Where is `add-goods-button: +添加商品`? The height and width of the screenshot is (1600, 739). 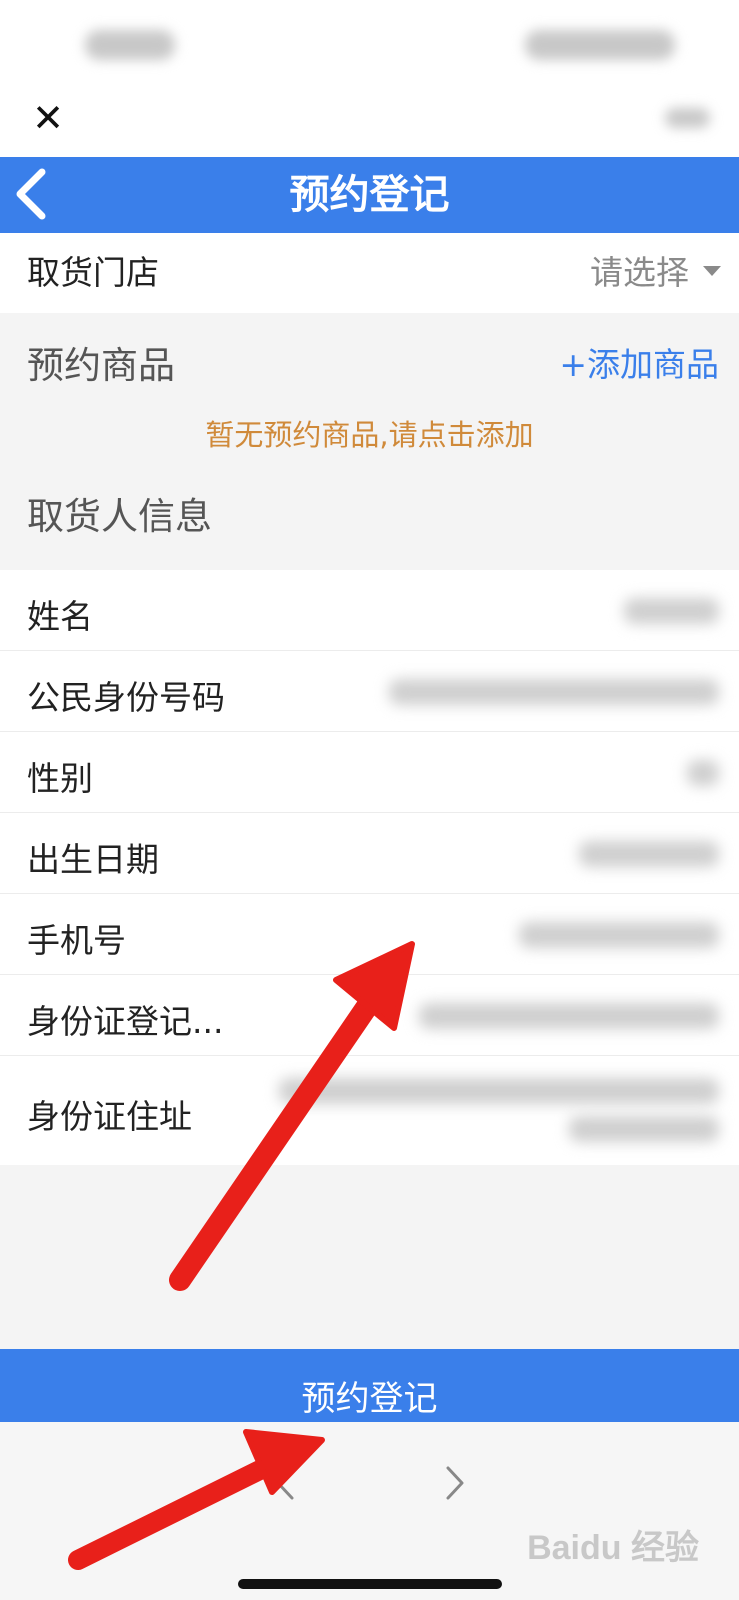
add-goods-button: +添加商品 is located at coordinates (639, 362).